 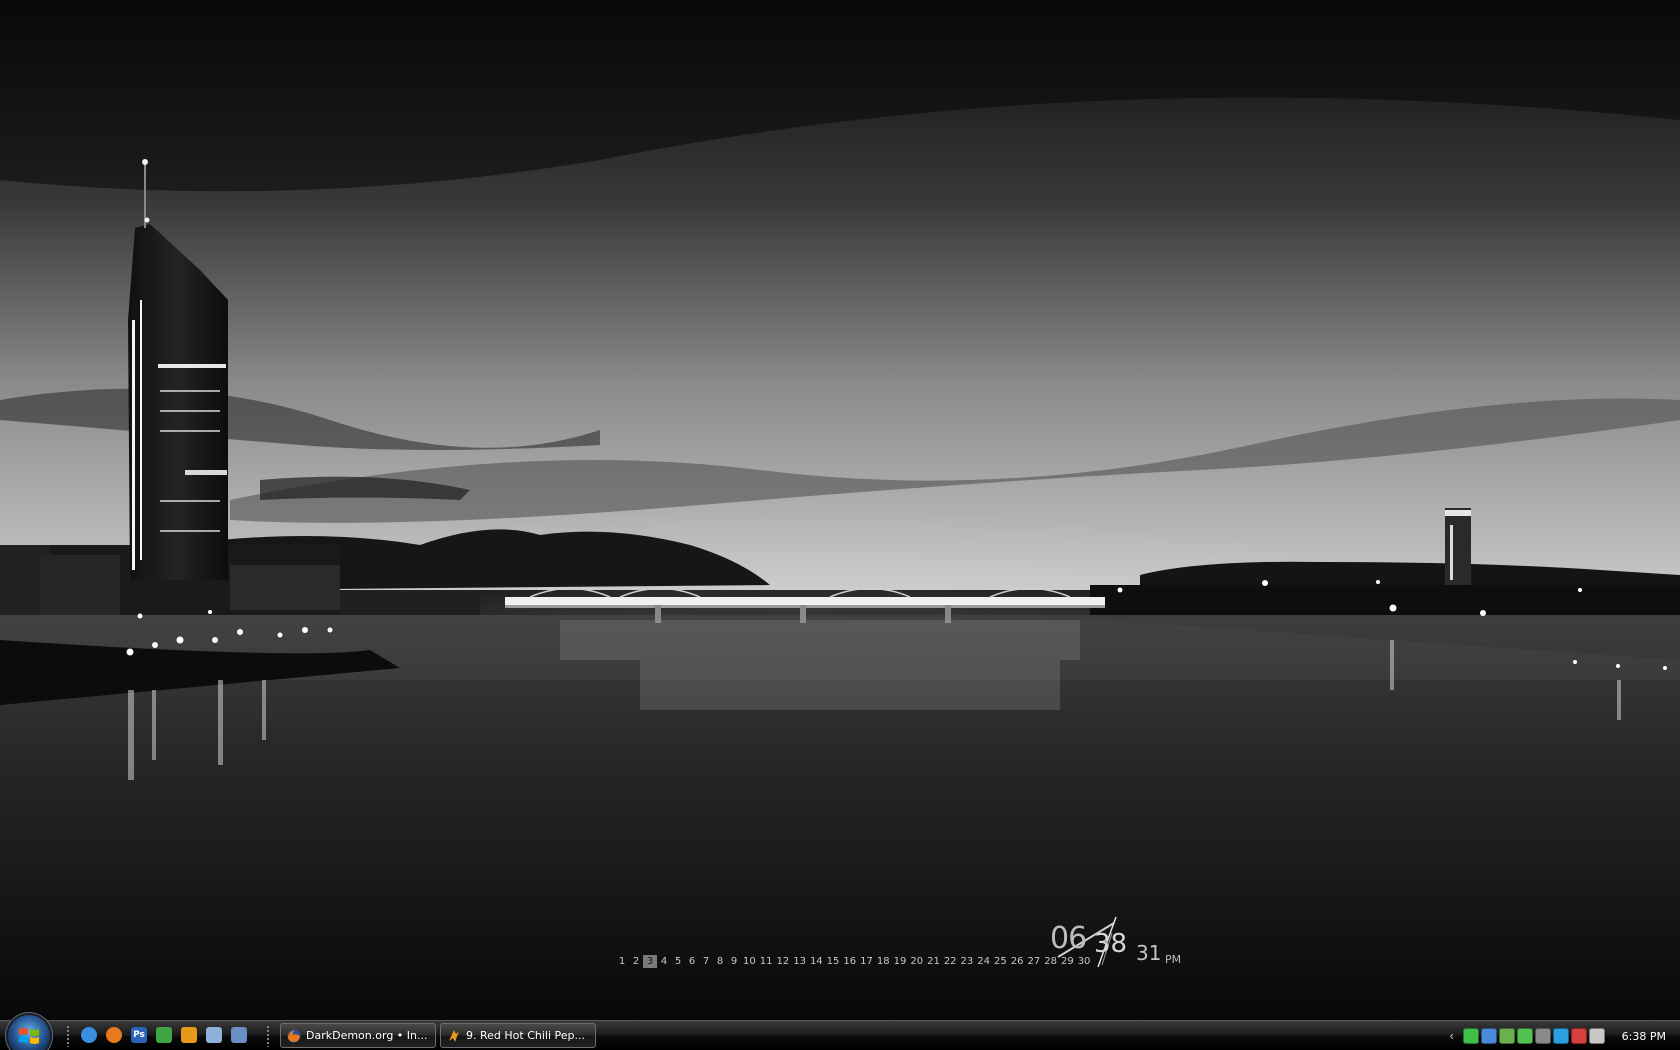 What do you see at coordinates (1596, 1036) in the screenshot?
I see `volume-icon` at bounding box center [1596, 1036].